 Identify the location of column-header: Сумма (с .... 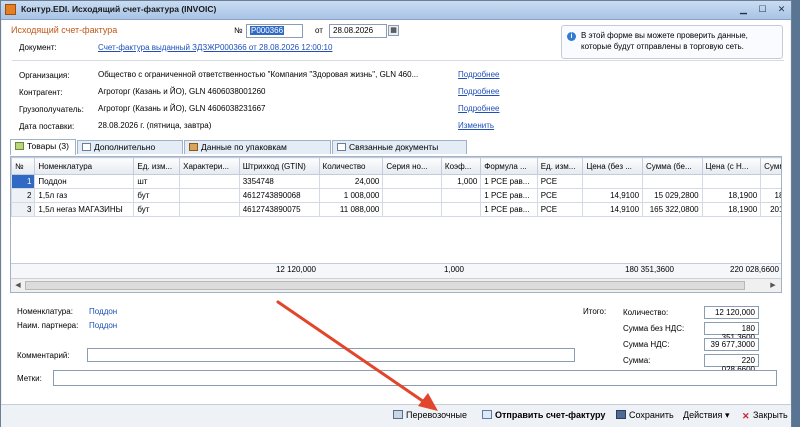
(770, 166).